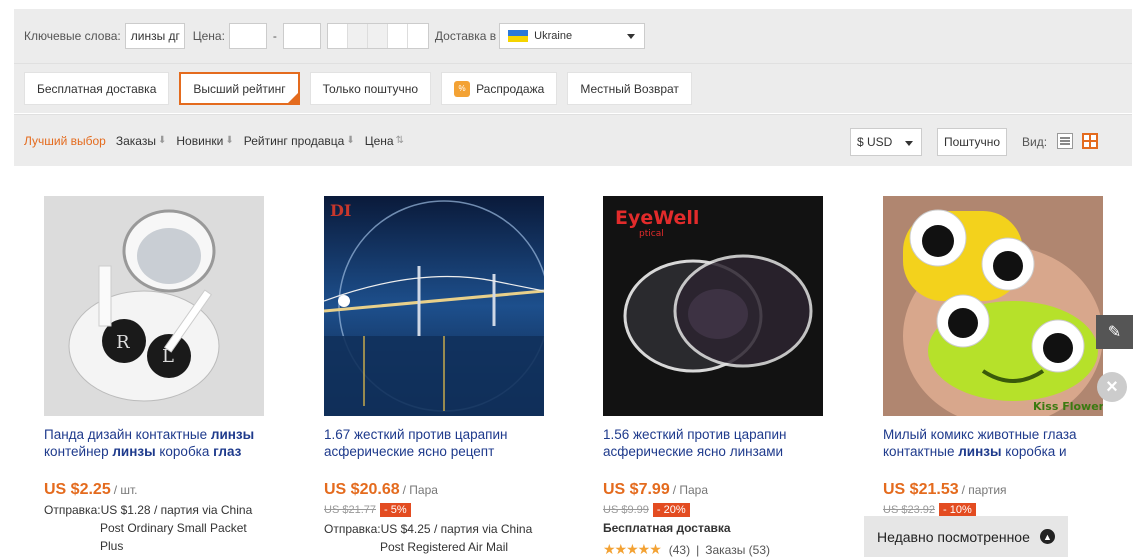  What do you see at coordinates (1035, 142) in the screenshot?
I see `view-label: Вид:` at bounding box center [1035, 142].